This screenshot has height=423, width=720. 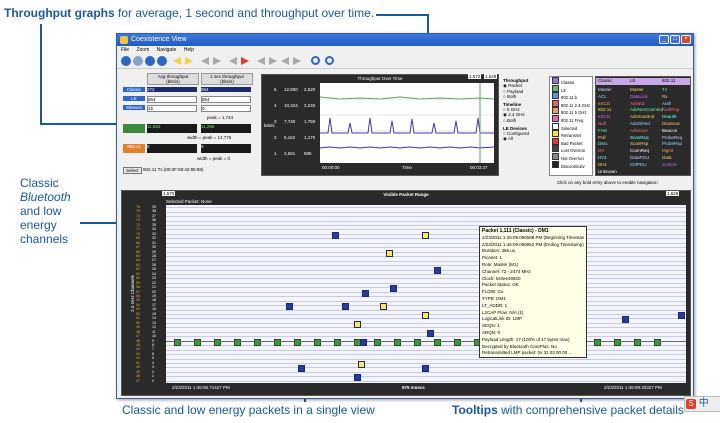 I want to click on le-table-row: DH1 CtrlPDU Control, so click(x=643, y=165).